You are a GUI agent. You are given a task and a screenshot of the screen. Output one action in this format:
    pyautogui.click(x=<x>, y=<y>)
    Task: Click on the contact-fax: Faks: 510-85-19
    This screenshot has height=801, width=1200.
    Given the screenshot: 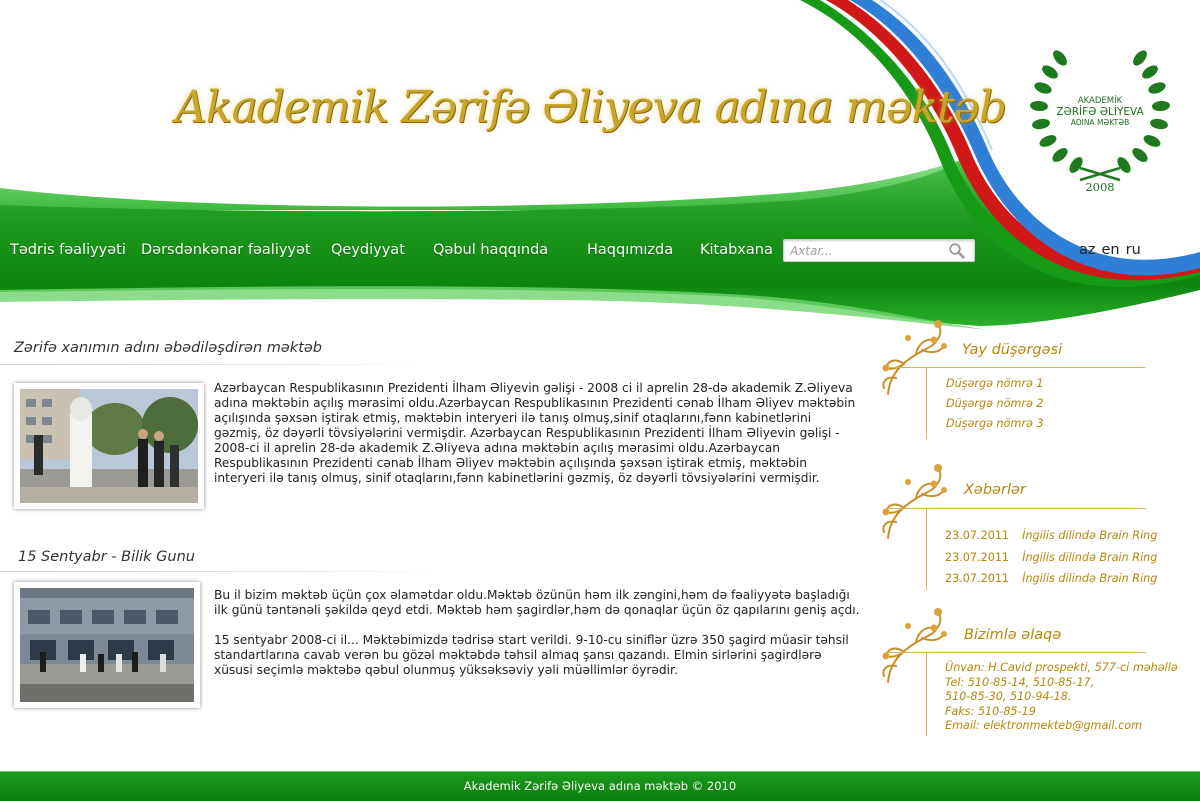 What is the action you would take?
    pyautogui.click(x=990, y=711)
    